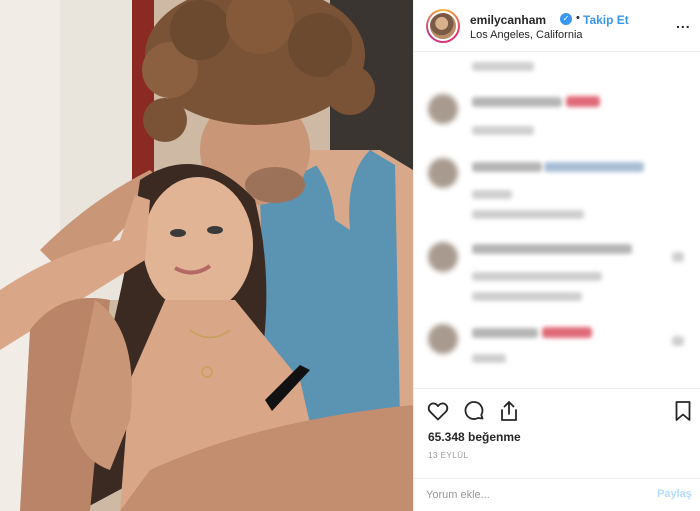 The height and width of the screenshot is (511, 700). I want to click on likes-count: 65.348 beğenme, so click(474, 437).